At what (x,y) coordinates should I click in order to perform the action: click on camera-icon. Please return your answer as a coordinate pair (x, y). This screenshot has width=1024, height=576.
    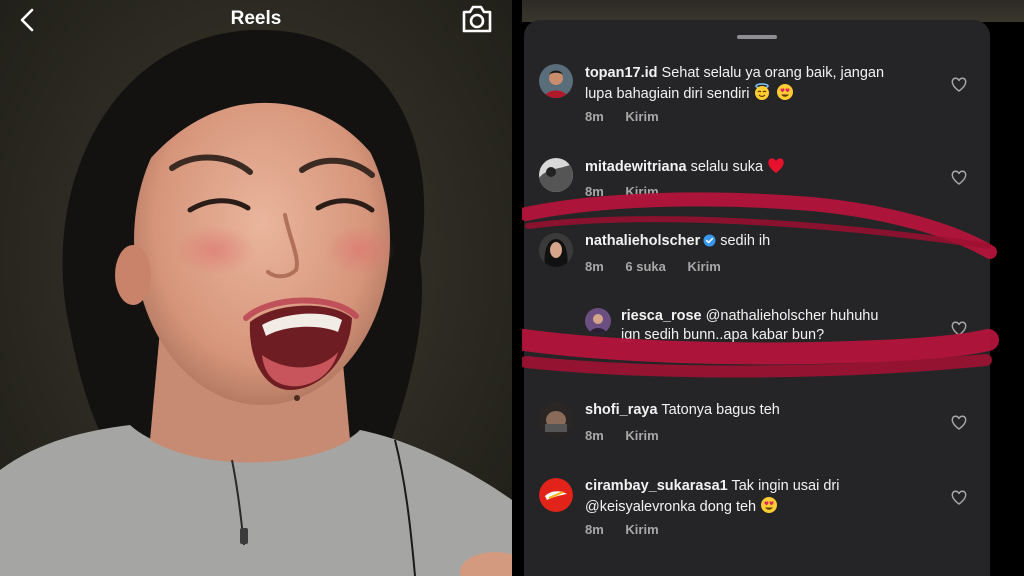
    Looking at the image, I should click on (477, 19).